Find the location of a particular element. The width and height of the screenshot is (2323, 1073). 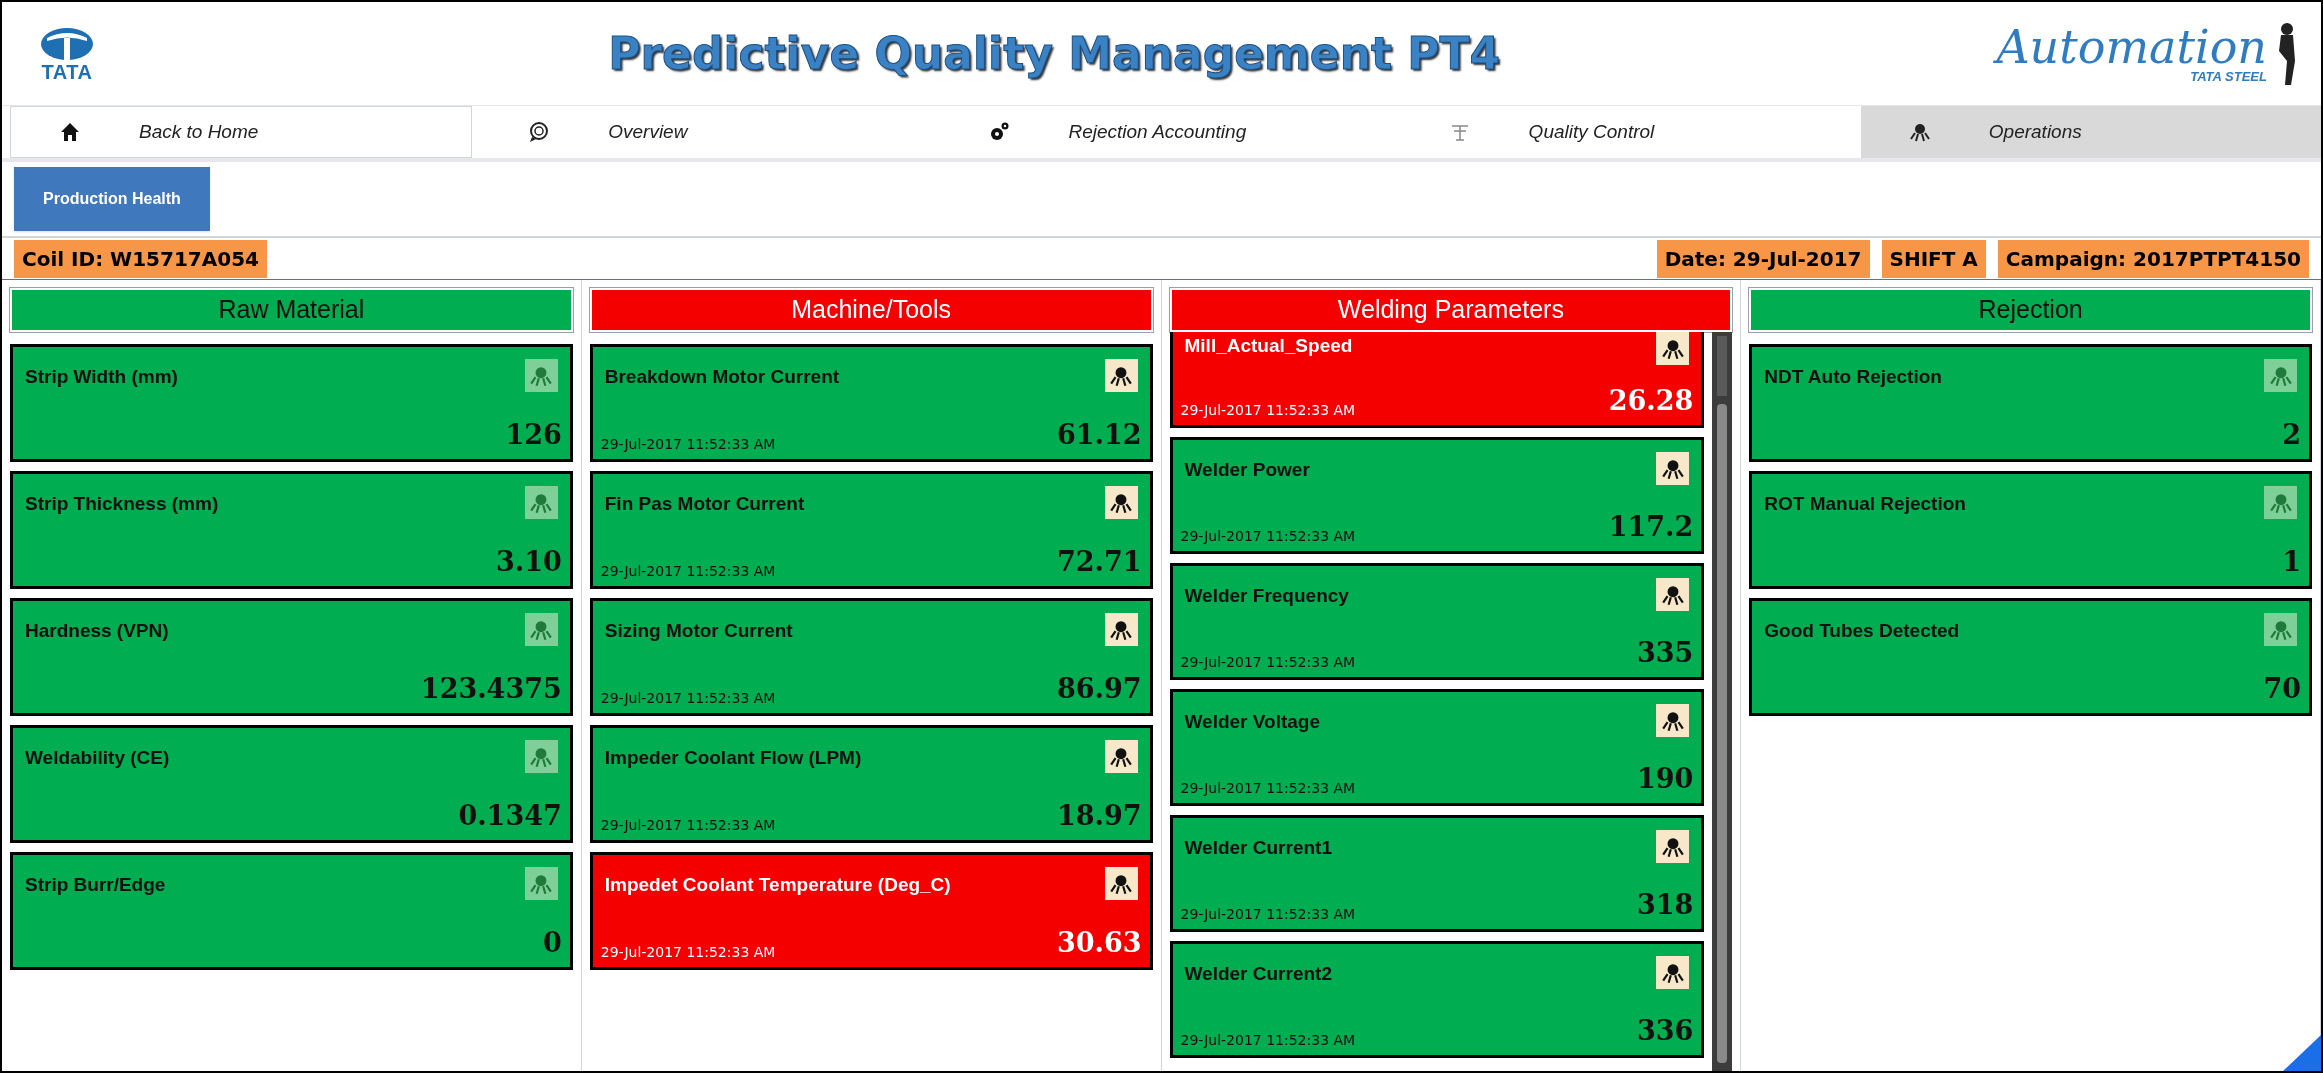

metric-label: Welder Frequency is located at coordinates (1267, 596).